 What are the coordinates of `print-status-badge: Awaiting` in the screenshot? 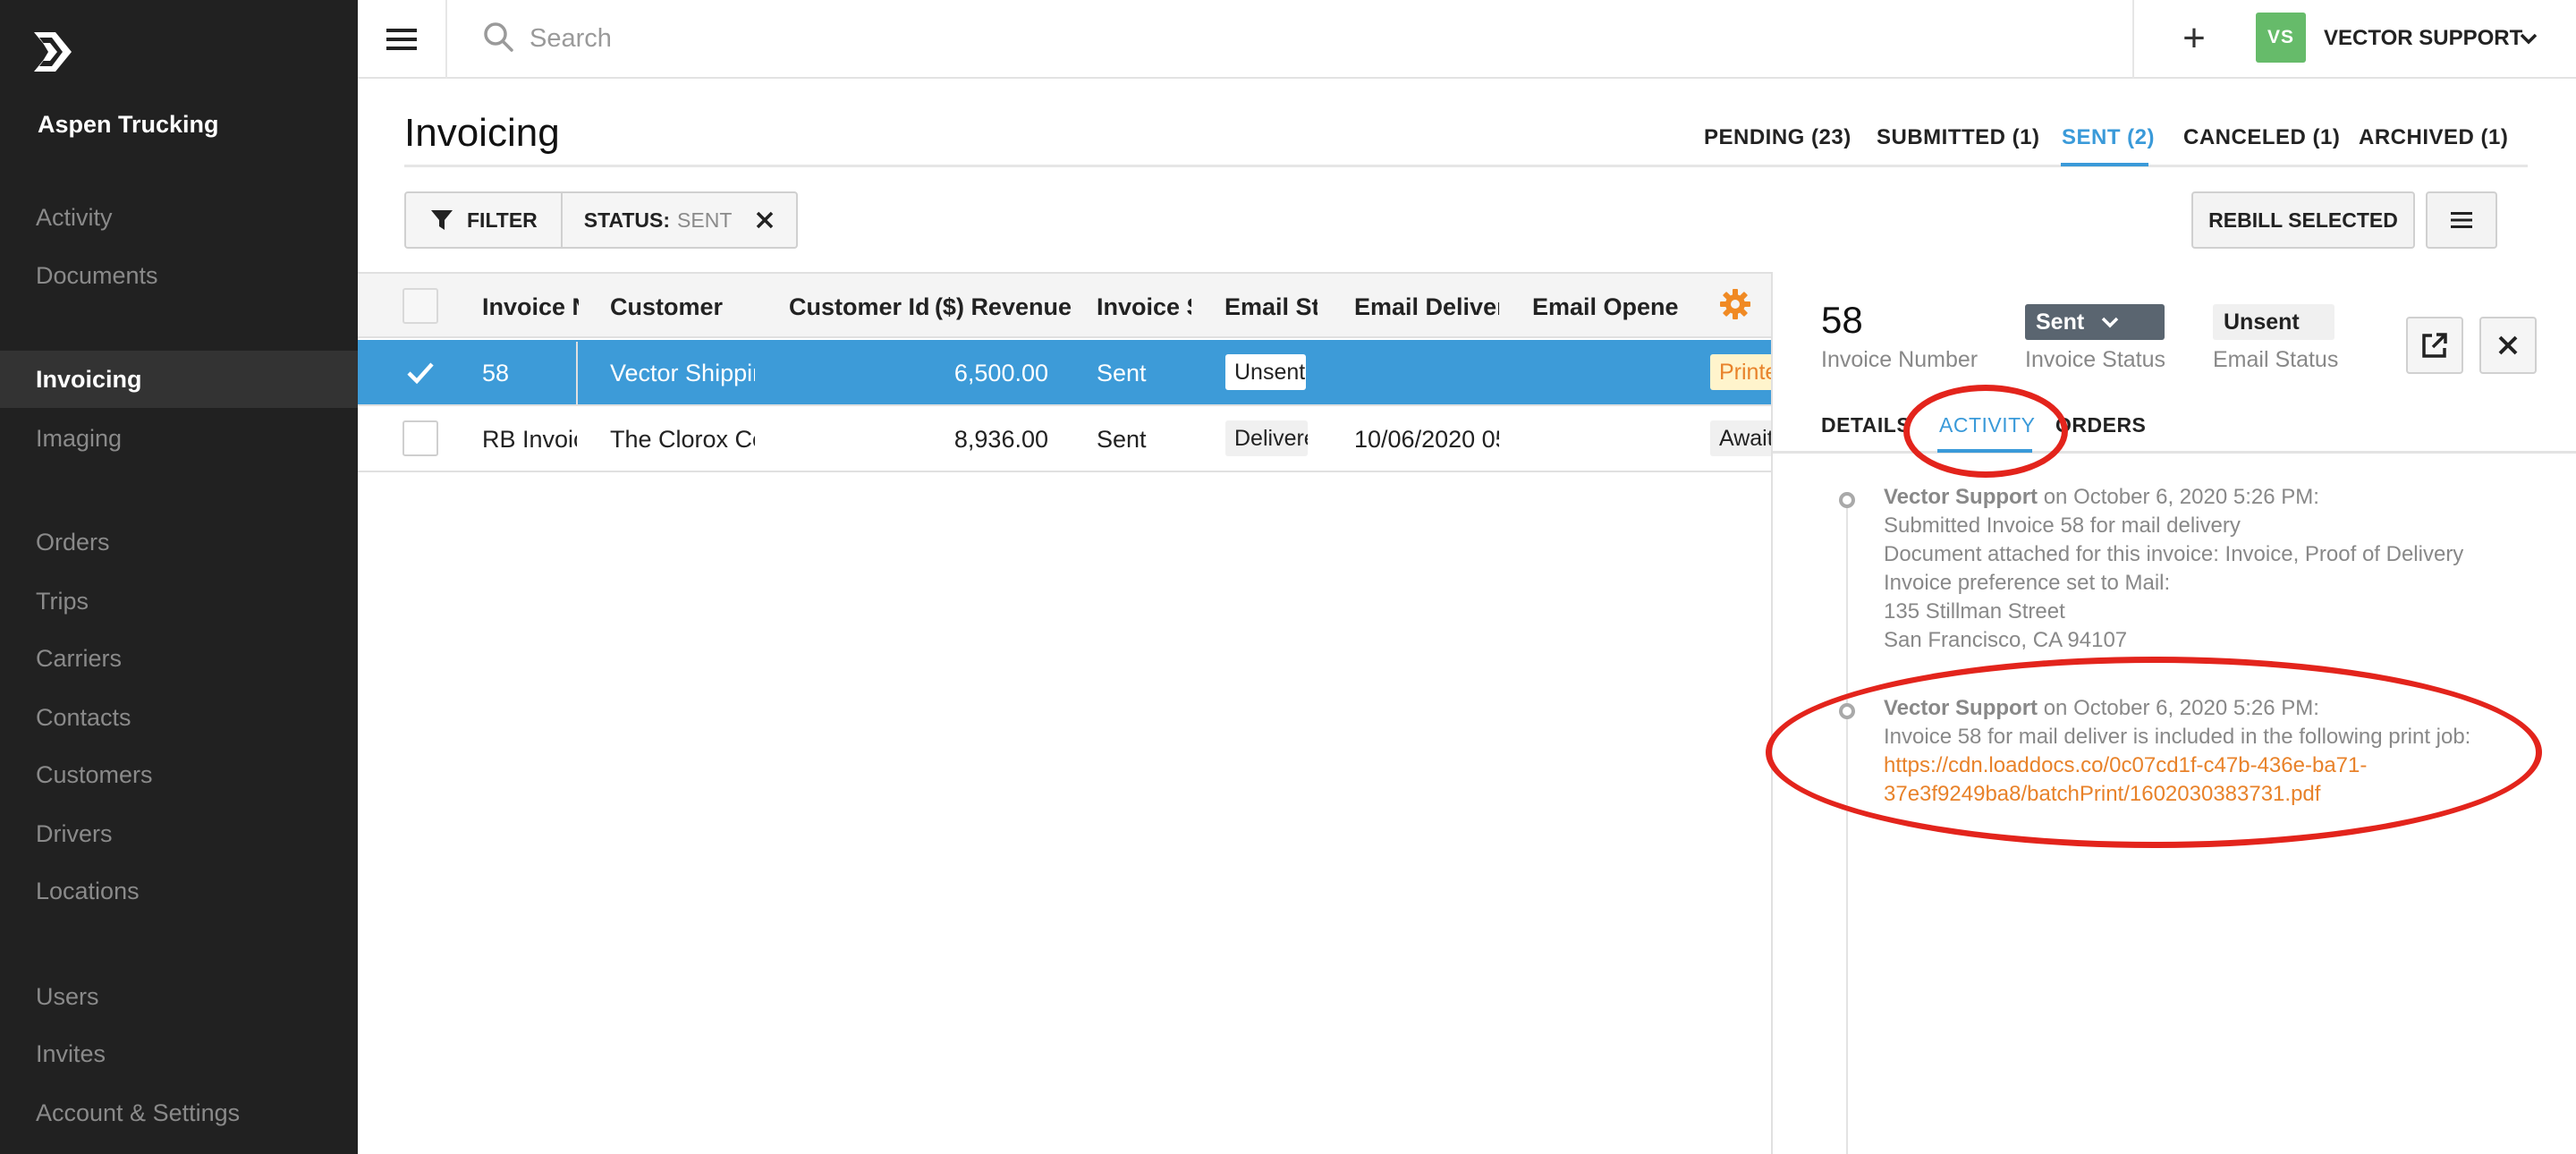 It's located at (1740, 438).